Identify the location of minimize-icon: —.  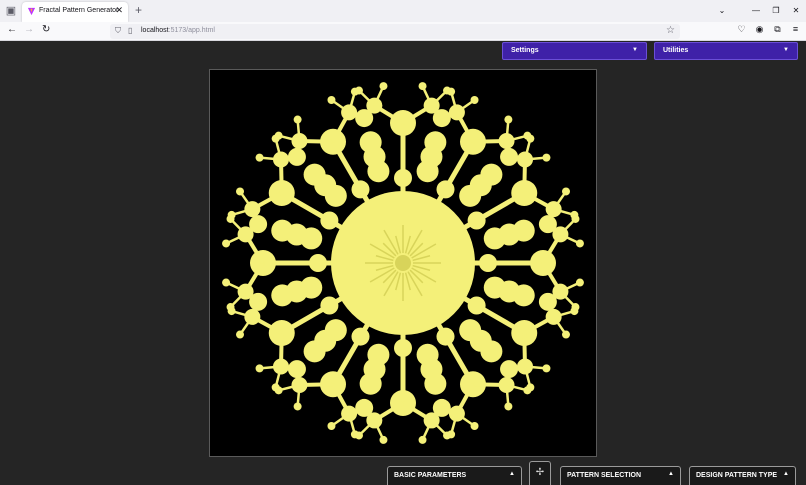
(756, 11).